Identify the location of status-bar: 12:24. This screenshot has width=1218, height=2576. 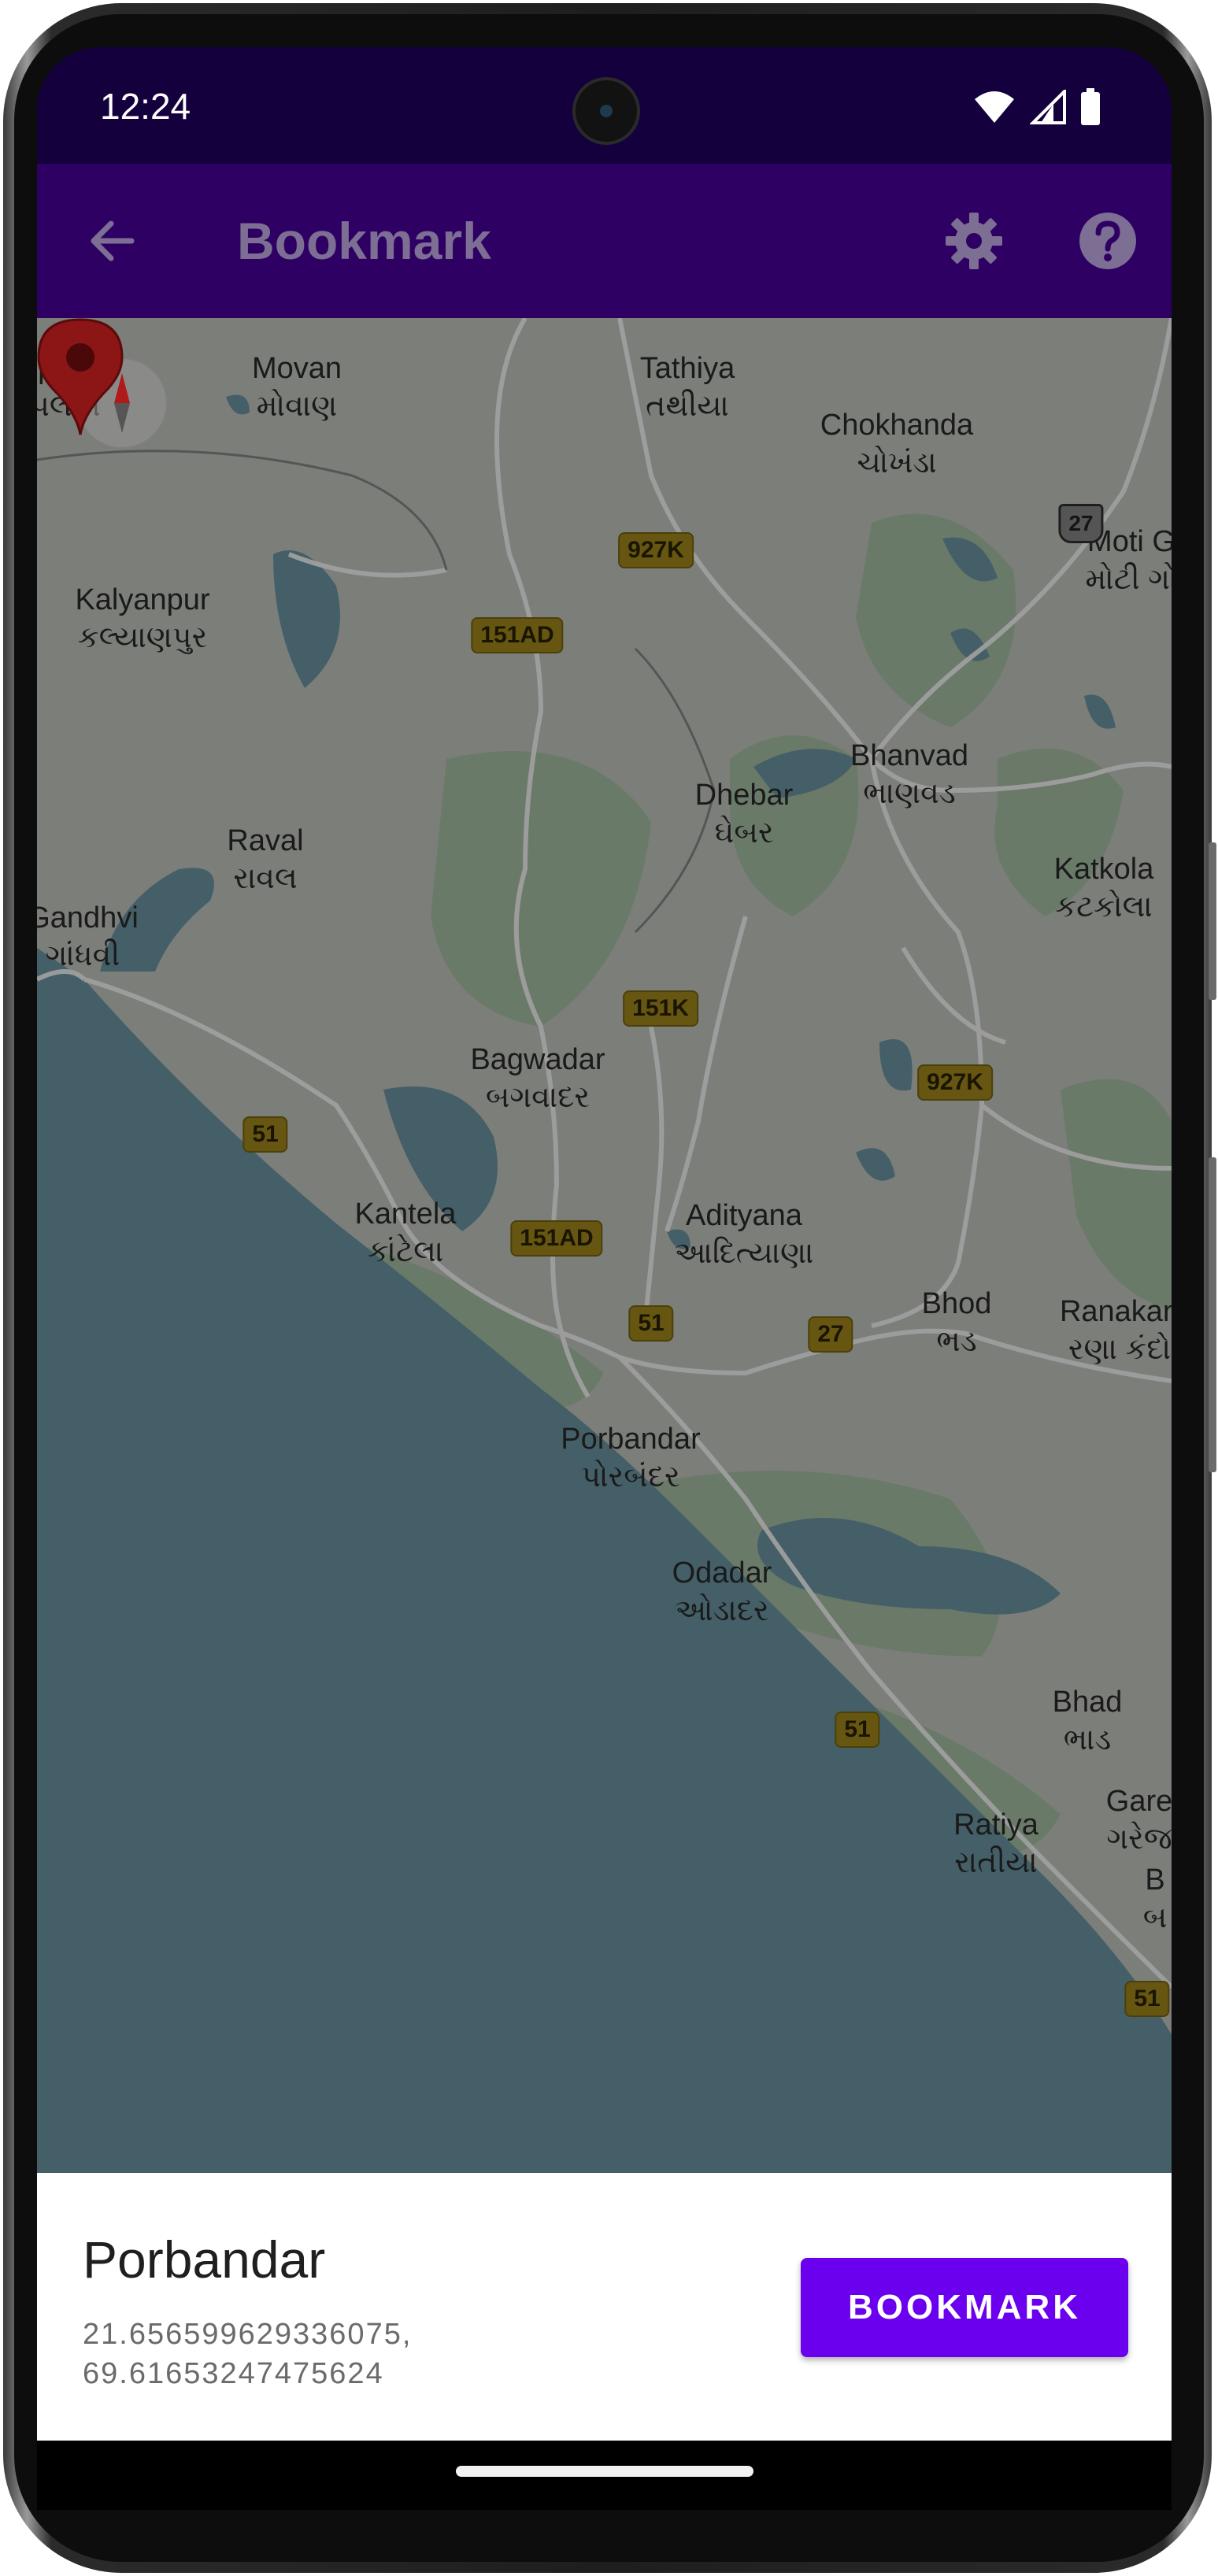
(604, 105).